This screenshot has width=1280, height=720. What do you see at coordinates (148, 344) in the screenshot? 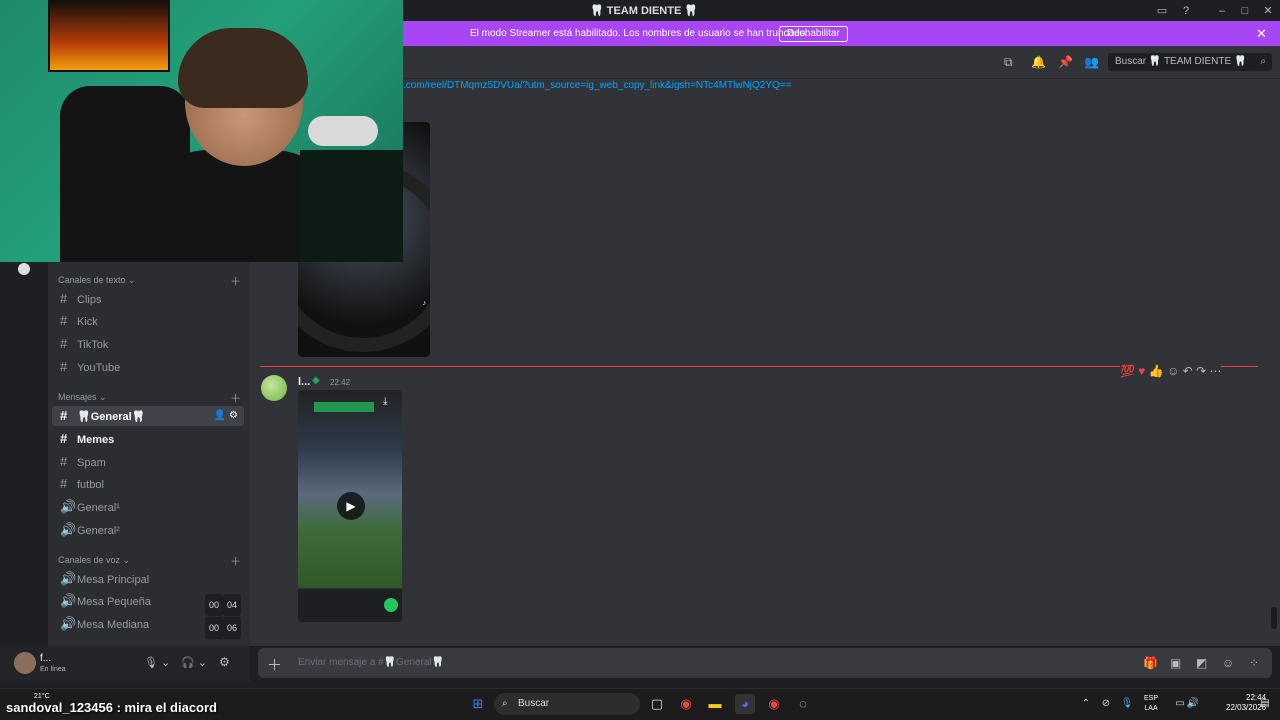
I see `channel-tiktok: # TikTok` at bounding box center [148, 344].